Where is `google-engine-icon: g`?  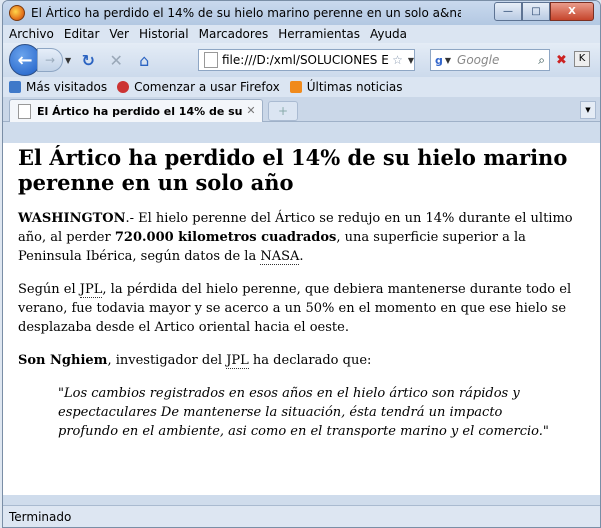 google-engine-icon: g is located at coordinates (439, 60).